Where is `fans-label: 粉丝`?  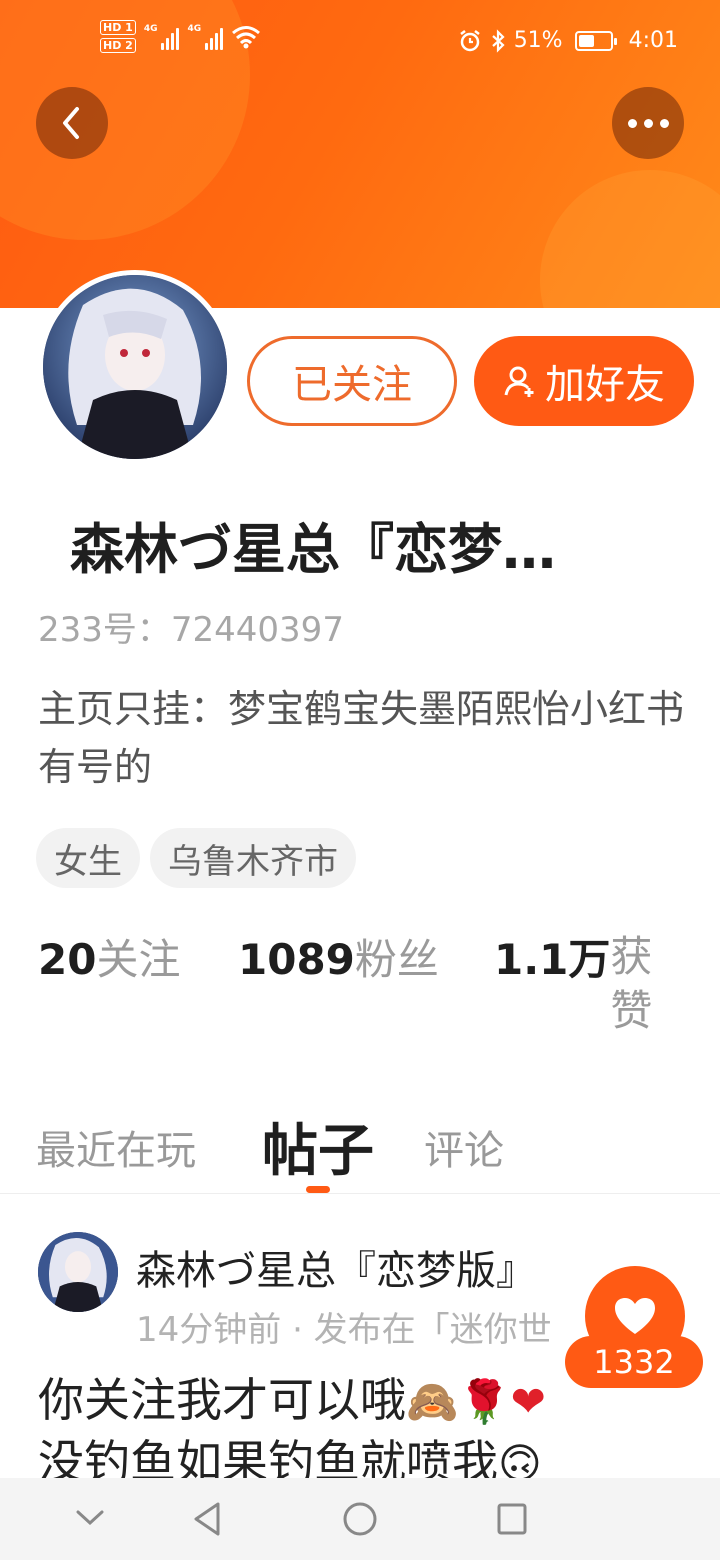 fans-label: 粉丝 is located at coordinates (396, 959).